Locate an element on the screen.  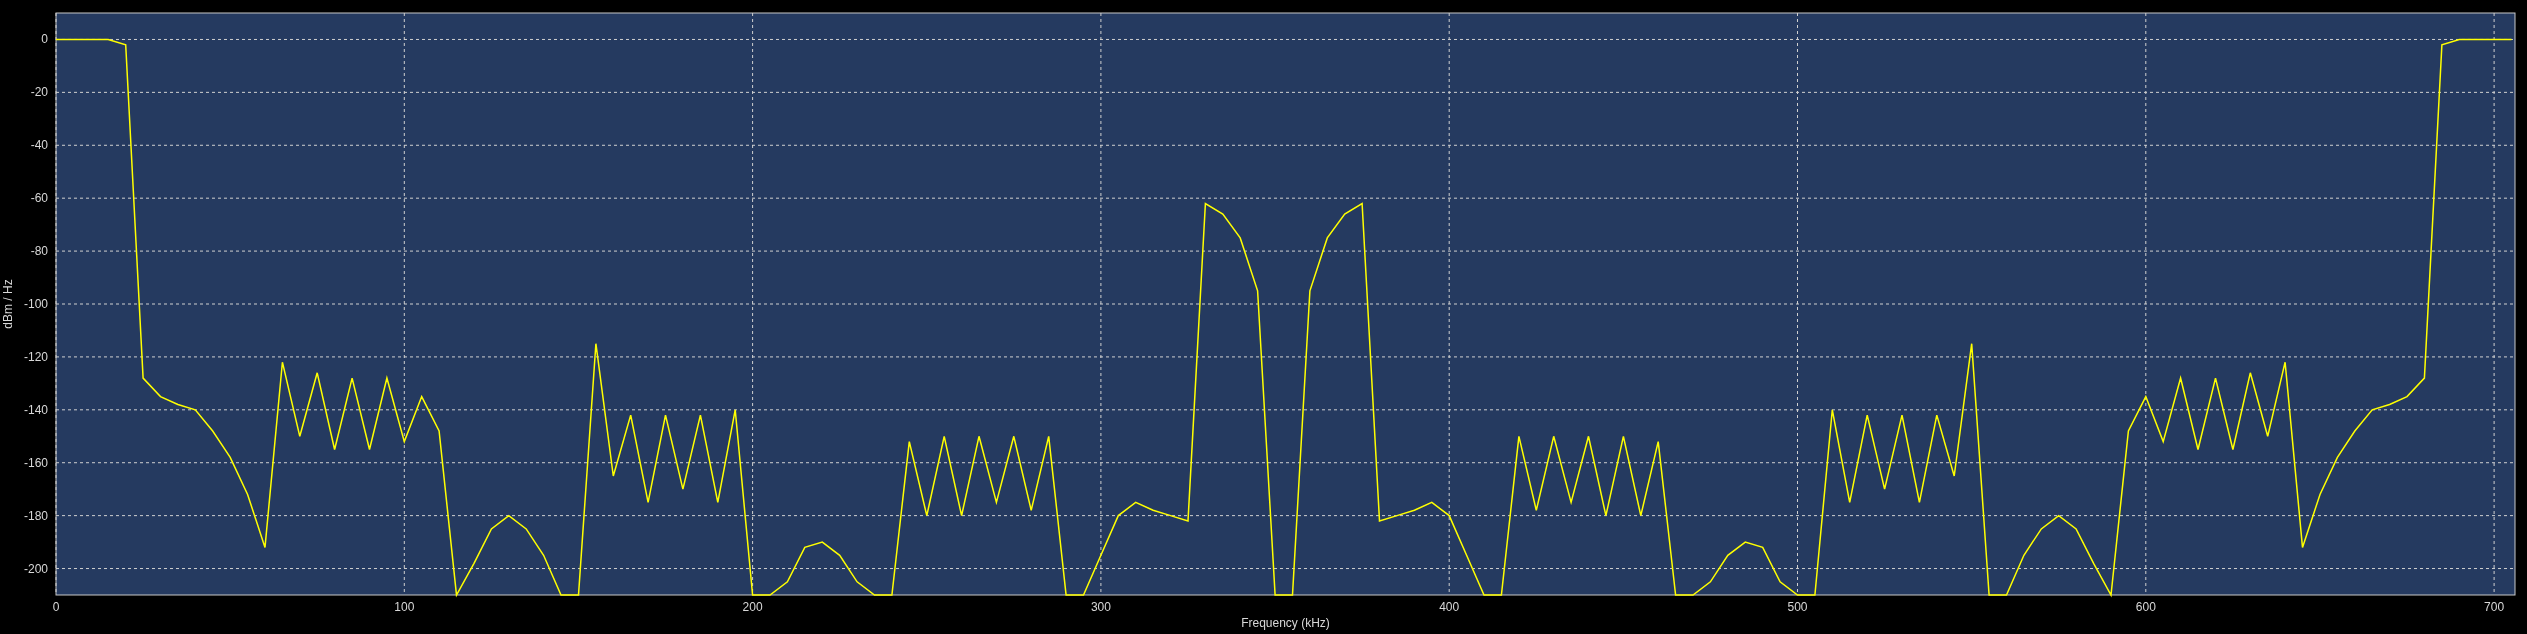
axis-tick-label: -100 is located at coordinates (35, 304).